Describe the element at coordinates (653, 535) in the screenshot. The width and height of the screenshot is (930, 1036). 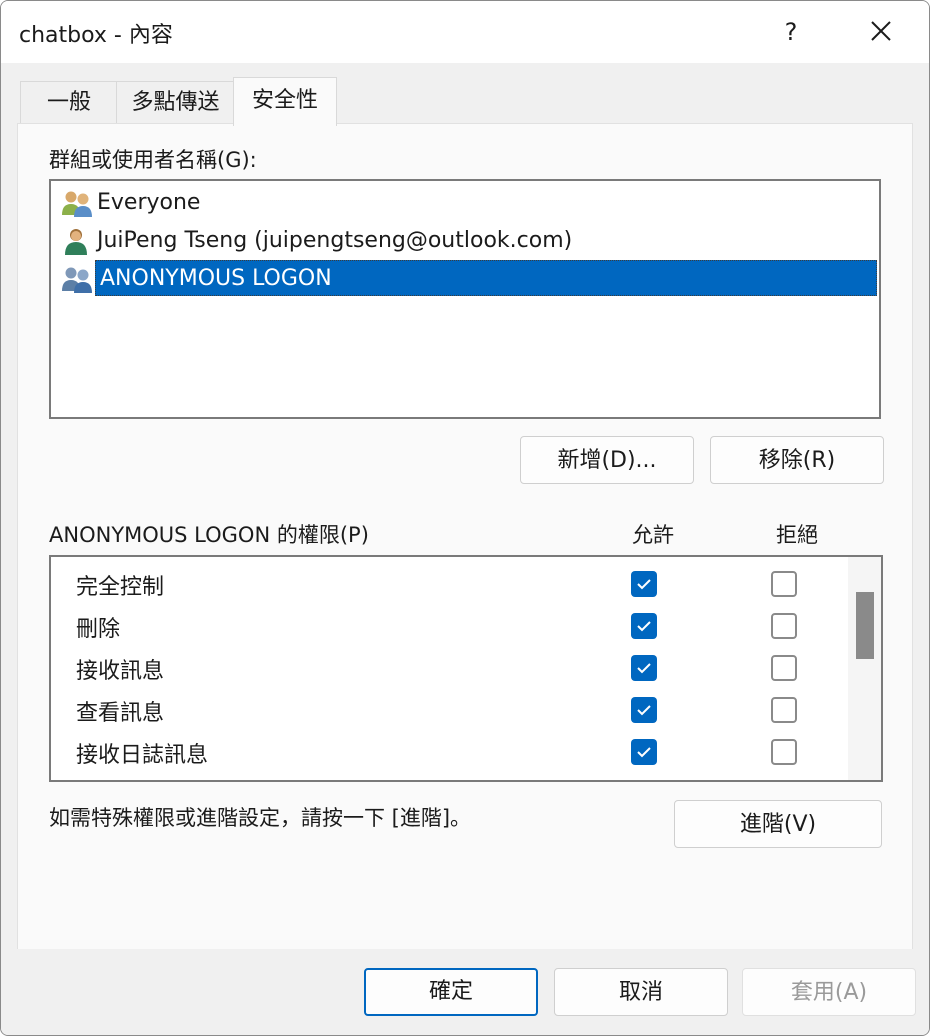
I see `allow-header: 允許` at that location.